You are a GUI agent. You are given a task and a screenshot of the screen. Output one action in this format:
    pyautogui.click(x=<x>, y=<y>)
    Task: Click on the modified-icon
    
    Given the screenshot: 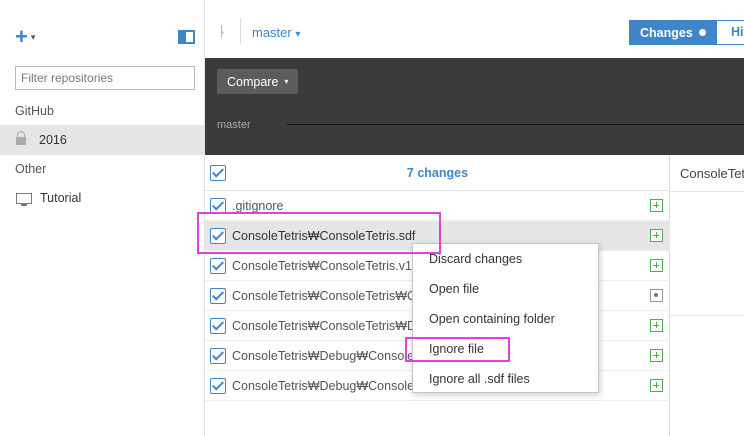 What is the action you would take?
    pyautogui.click(x=656, y=295)
    